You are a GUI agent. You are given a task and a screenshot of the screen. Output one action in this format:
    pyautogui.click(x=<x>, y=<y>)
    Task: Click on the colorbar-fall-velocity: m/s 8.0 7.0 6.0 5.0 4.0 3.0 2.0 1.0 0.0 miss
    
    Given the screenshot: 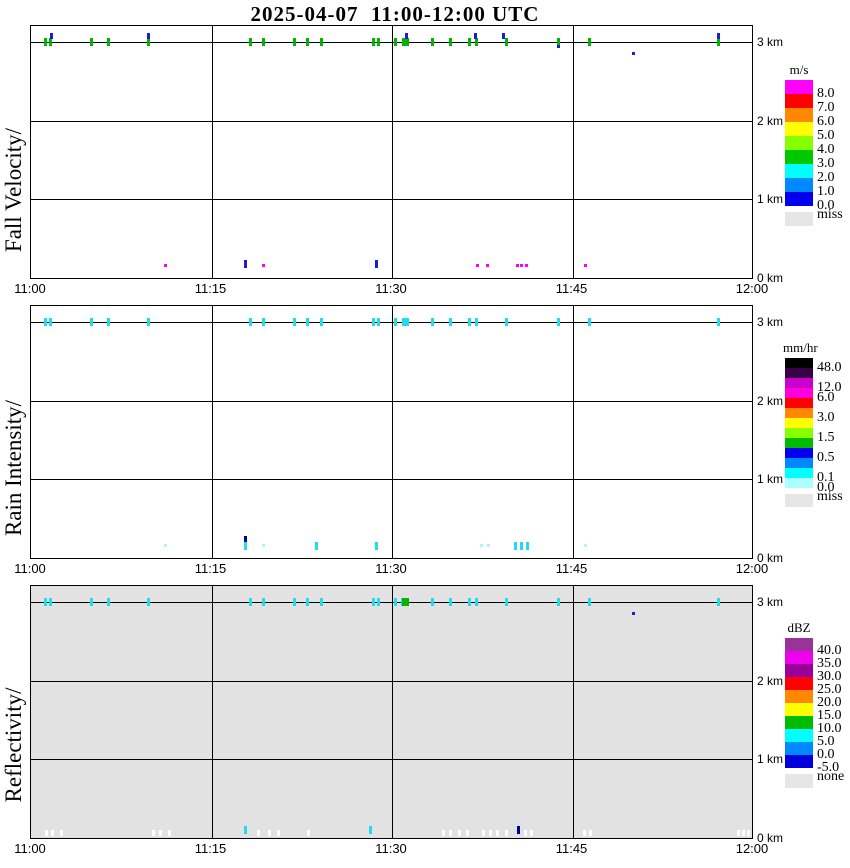 What is the action you would take?
    pyautogui.click(x=816, y=152)
    